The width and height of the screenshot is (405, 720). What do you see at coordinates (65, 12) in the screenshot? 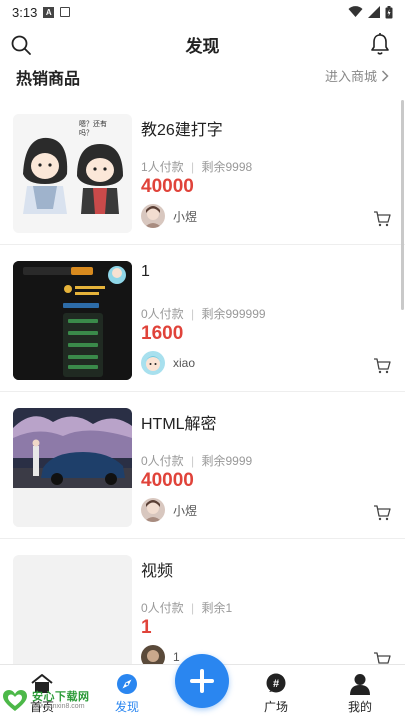
I see `notification-window-icon` at bounding box center [65, 12].